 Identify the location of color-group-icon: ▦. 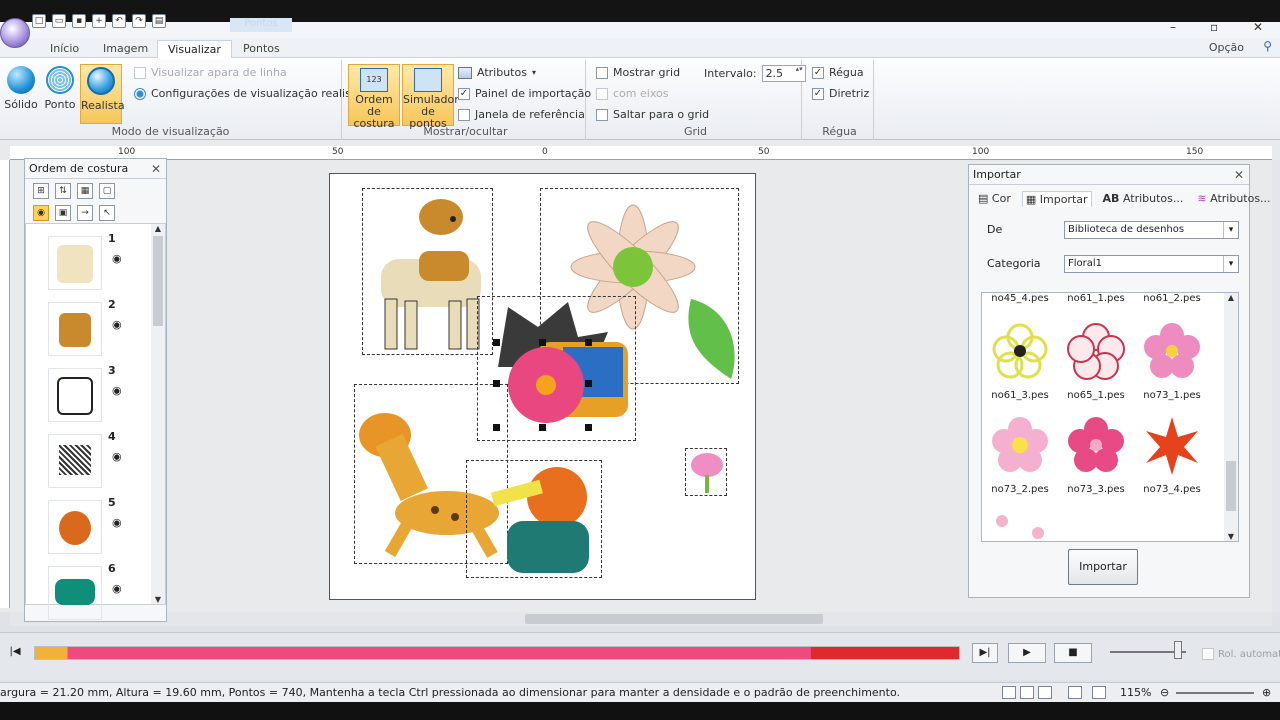
(85, 191).